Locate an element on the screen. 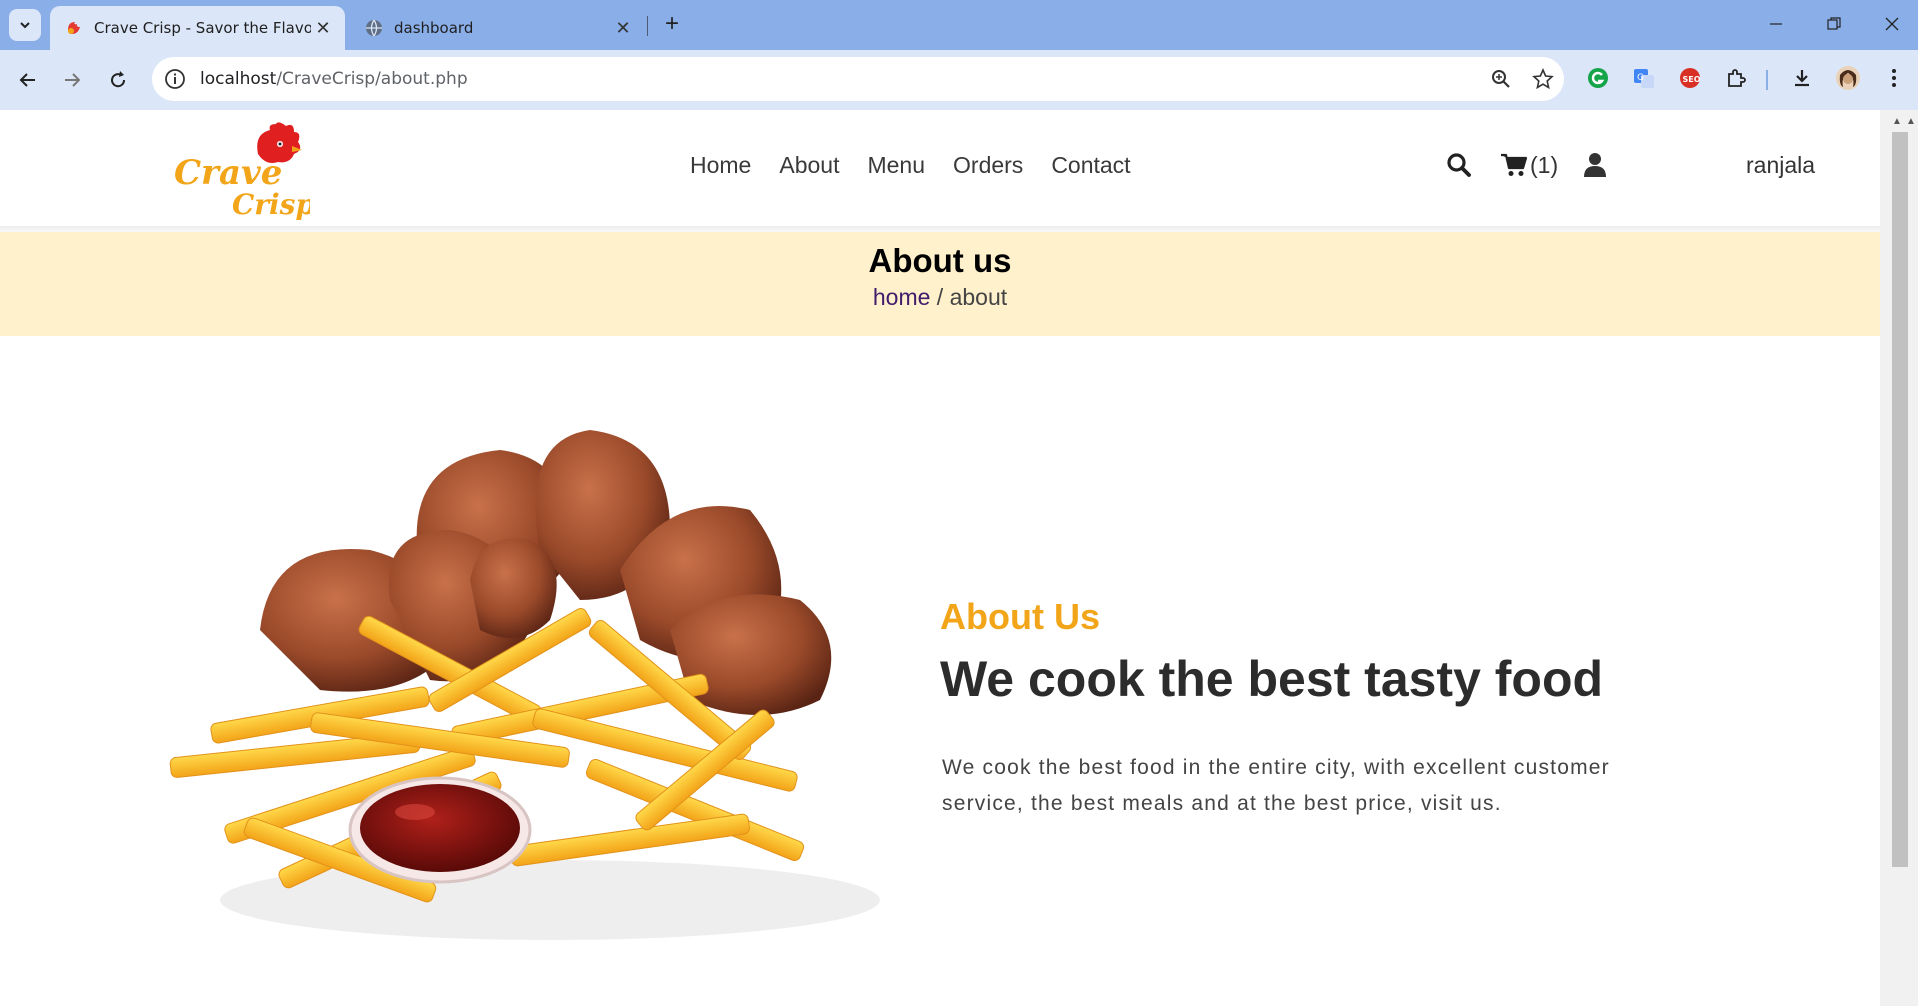  breadcrumb: home / about is located at coordinates (940, 297).